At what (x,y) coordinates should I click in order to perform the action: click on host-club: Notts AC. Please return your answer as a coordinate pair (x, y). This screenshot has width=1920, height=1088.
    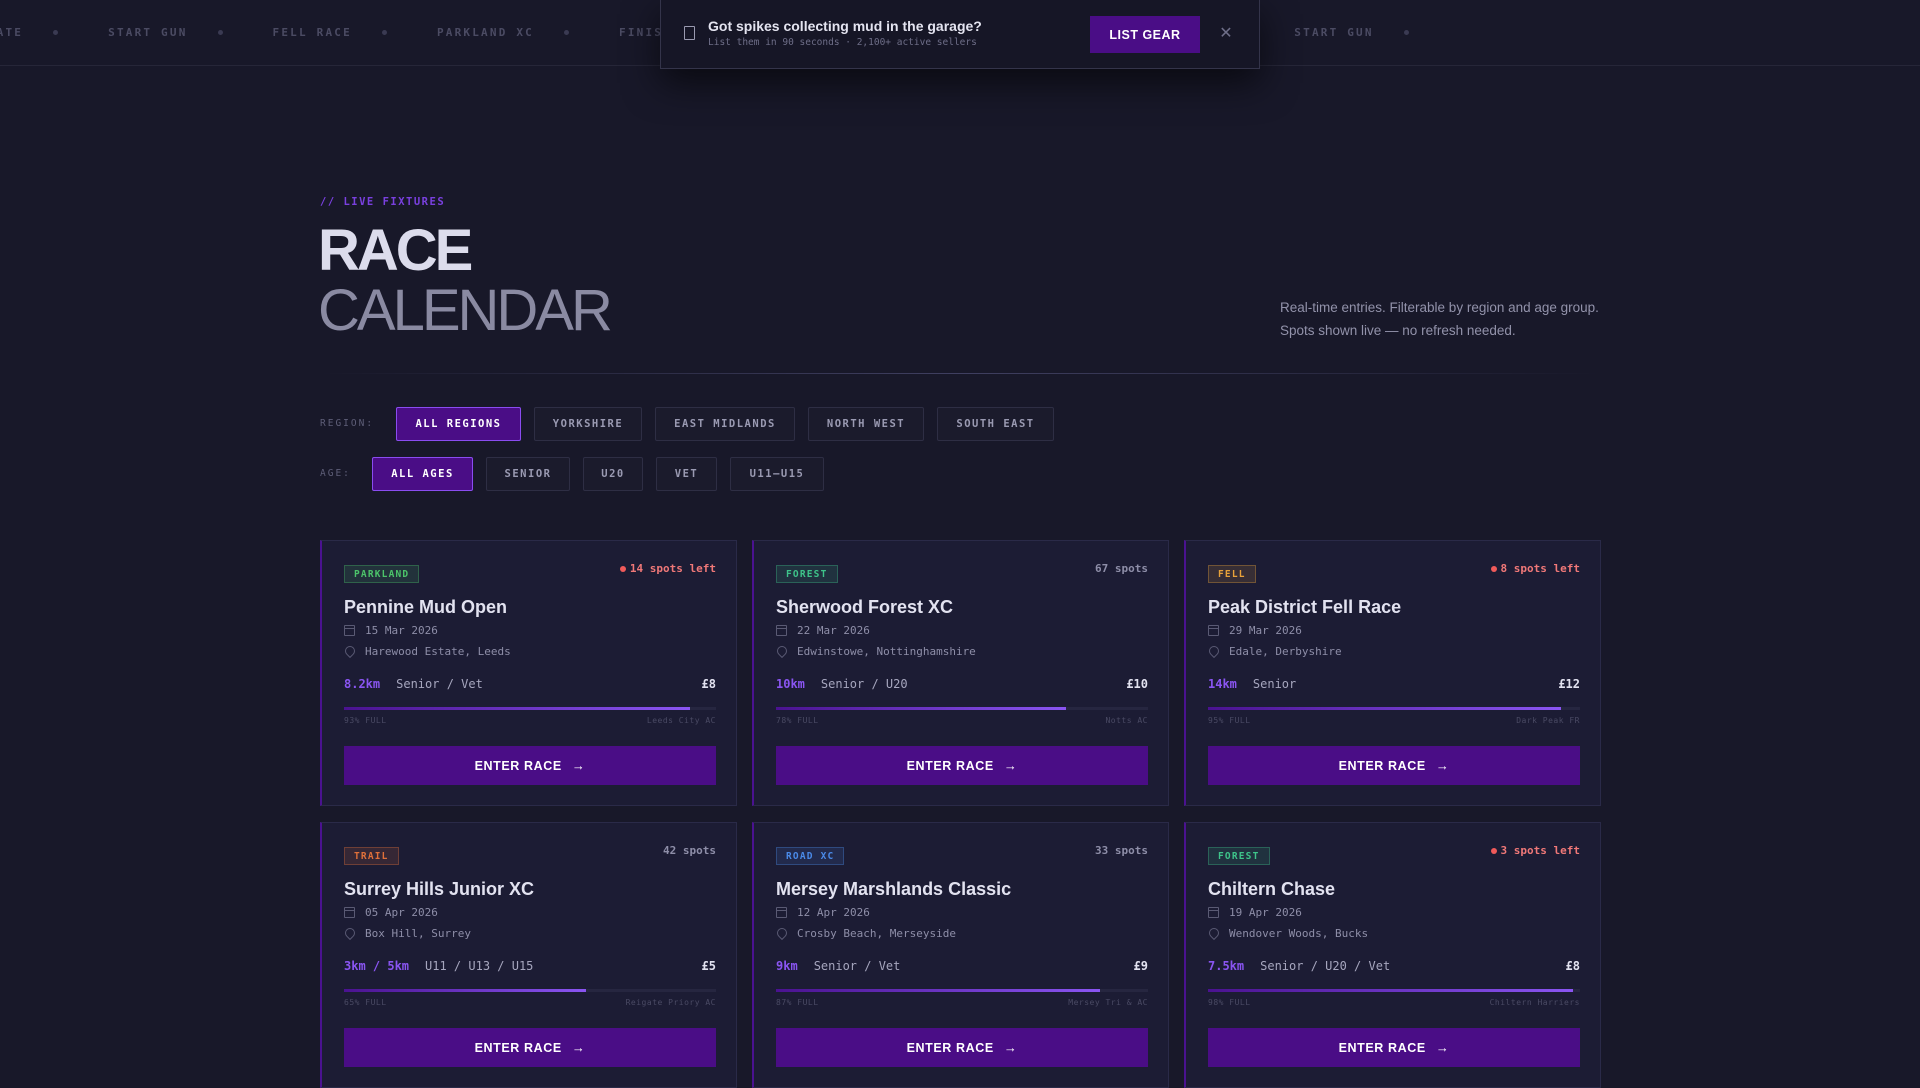
    Looking at the image, I should click on (1126, 720).